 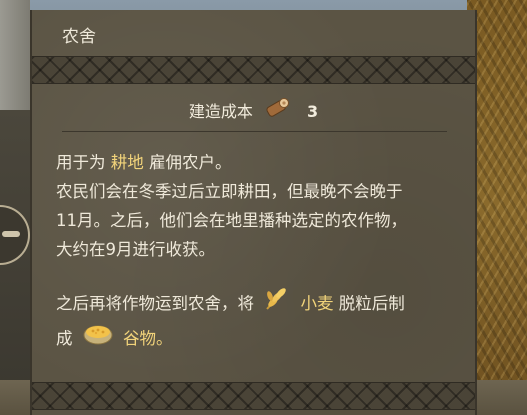 I want to click on text-segment: 之后再将作物运到农舍，将, so click(x=155, y=303).